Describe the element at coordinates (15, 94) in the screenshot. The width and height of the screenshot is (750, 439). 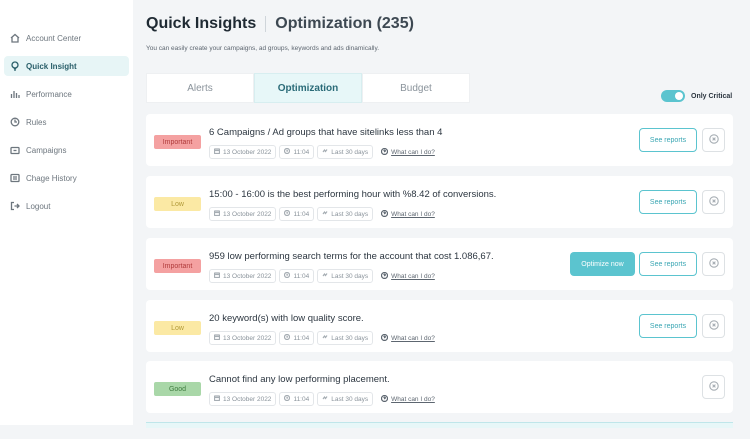
I see `bar-chart-icon` at that location.